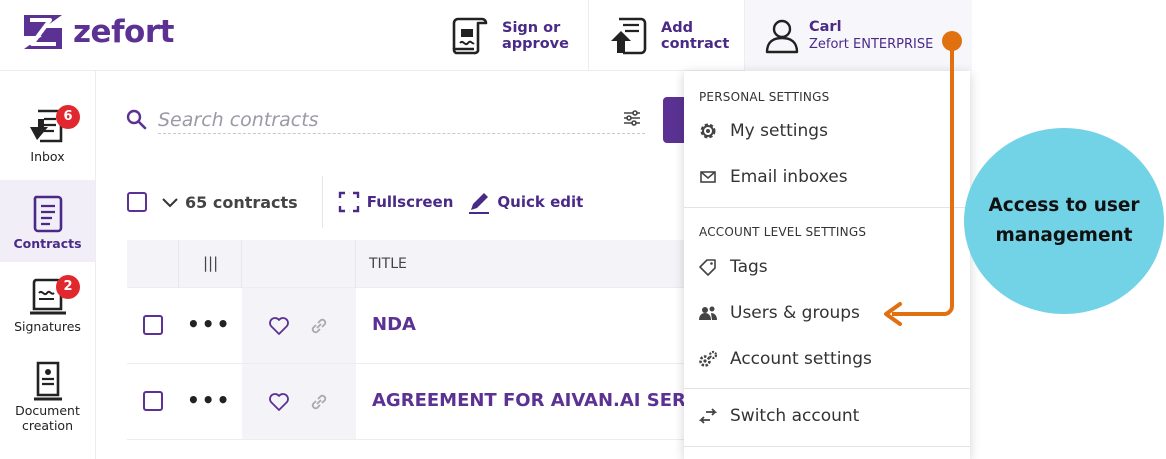 Image resolution: width=1166 pixels, height=459 pixels. What do you see at coordinates (470, 35) in the screenshot?
I see `document-sign-icon` at bounding box center [470, 35].